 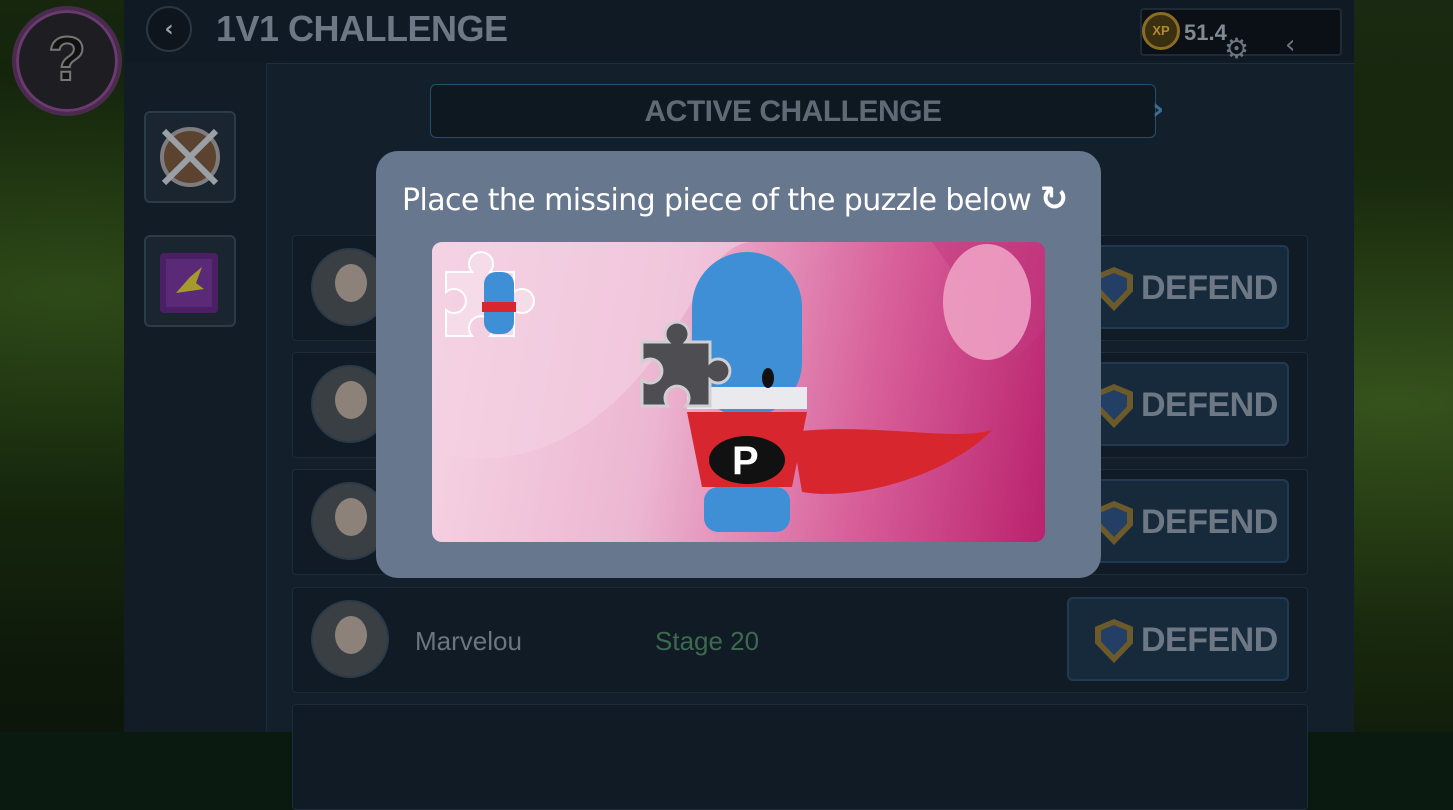 What do you see at coordinates (1239, 48) in the screenshot?
I see `gear-icon: ⚙` at bounding box center [1239, 48].